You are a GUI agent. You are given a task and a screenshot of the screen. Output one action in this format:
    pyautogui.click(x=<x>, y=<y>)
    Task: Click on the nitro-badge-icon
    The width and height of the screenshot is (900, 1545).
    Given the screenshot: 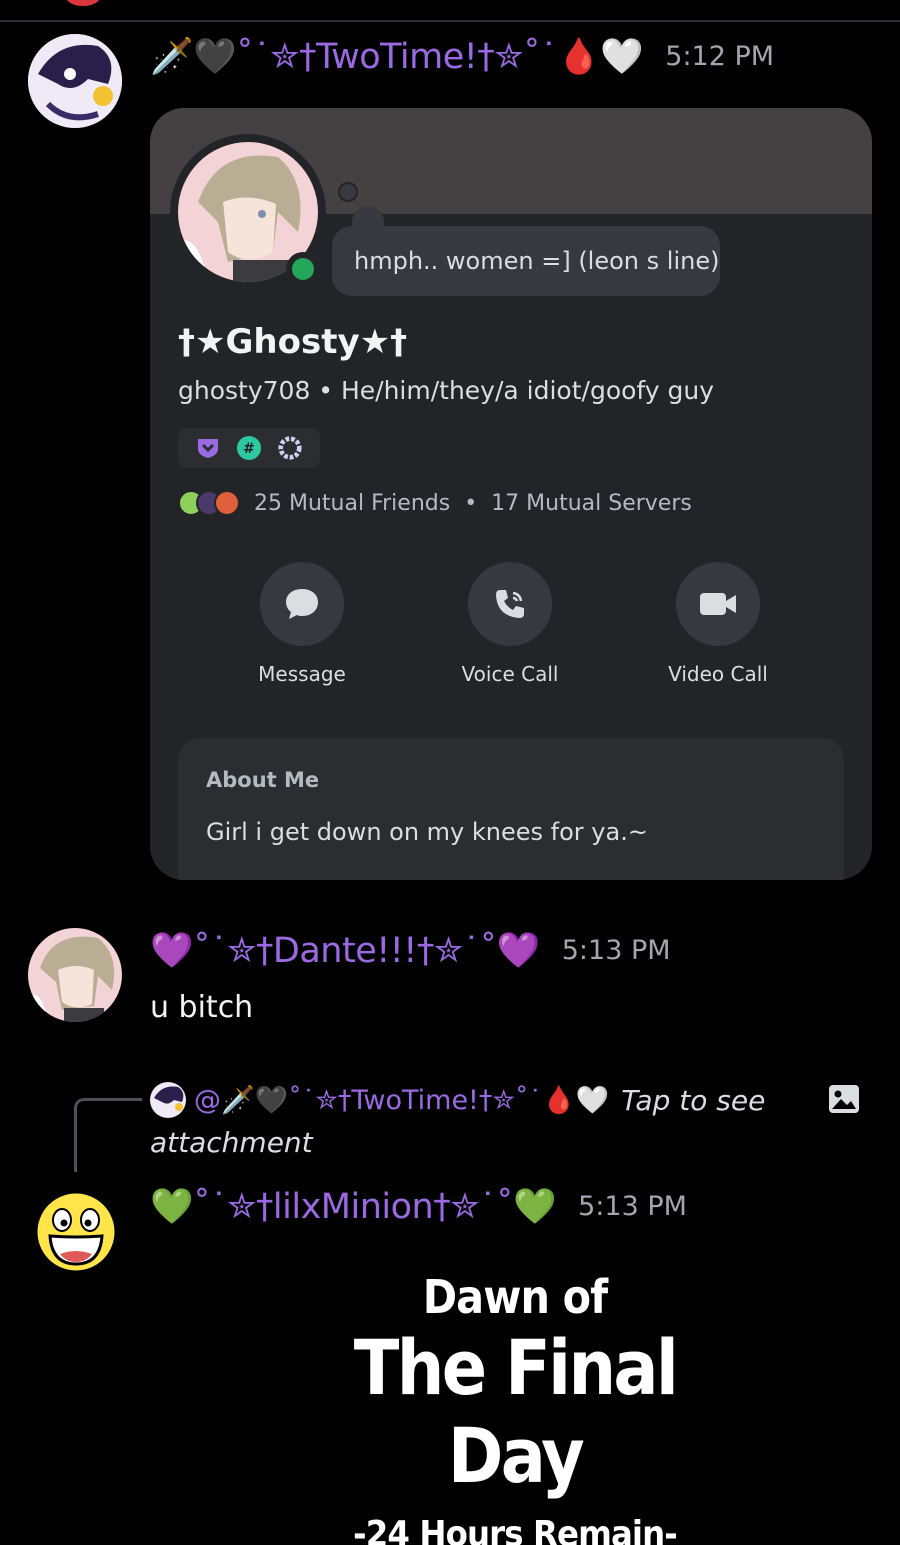 What is the action you would take?
    pyautogui.click(x=208, y=448)
    